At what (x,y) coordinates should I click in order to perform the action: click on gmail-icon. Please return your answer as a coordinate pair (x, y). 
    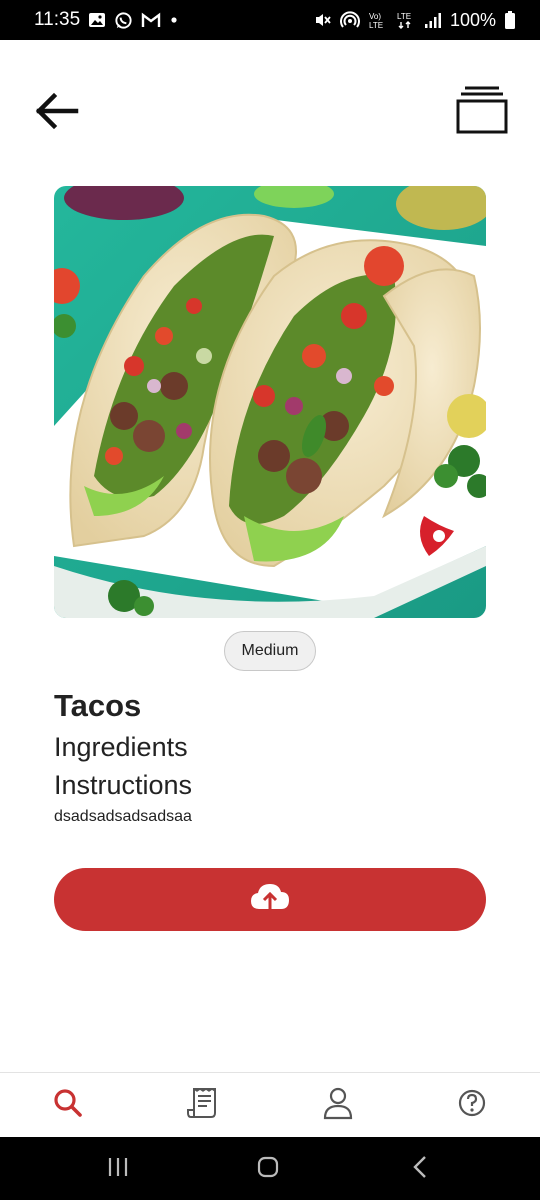
    Looking at the image, I should click on (151, 20).